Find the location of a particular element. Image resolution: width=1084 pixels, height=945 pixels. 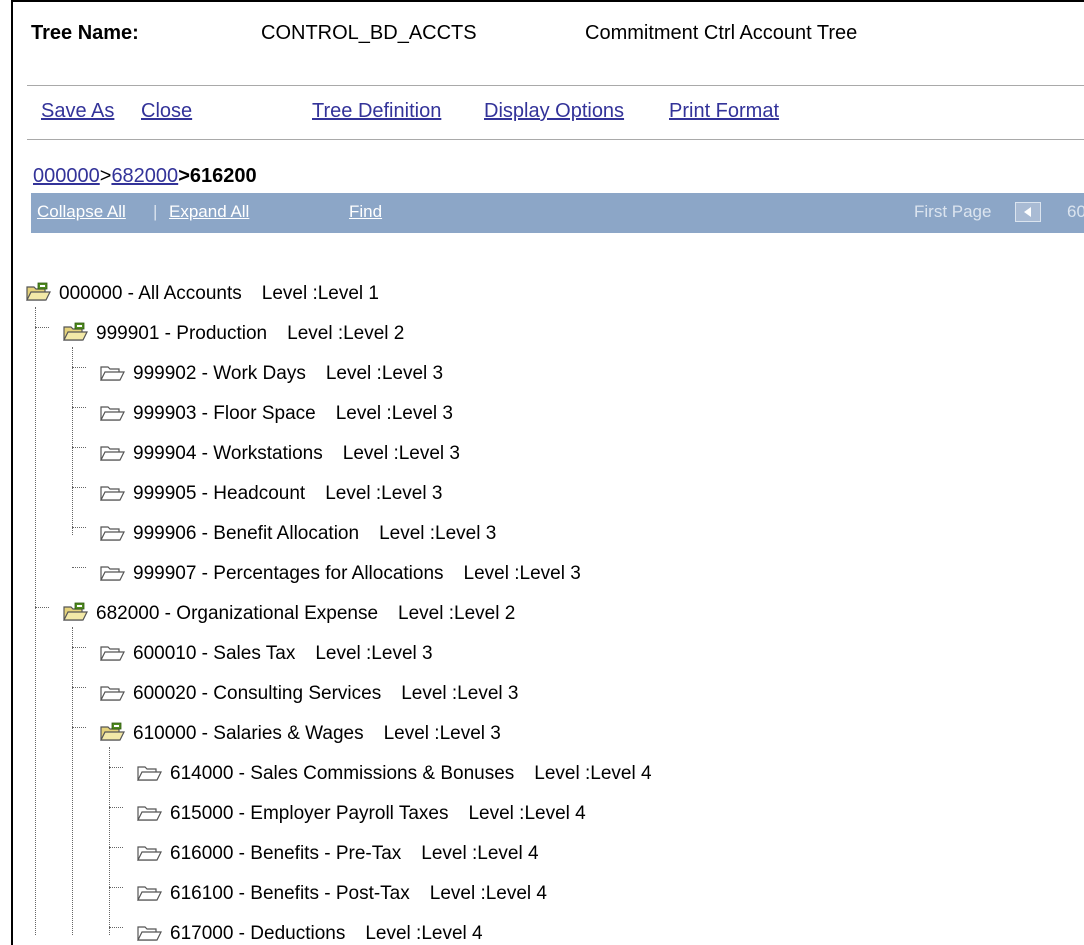

tree-node-label: 617000 - Deductions is located at coordinates (257, 934).